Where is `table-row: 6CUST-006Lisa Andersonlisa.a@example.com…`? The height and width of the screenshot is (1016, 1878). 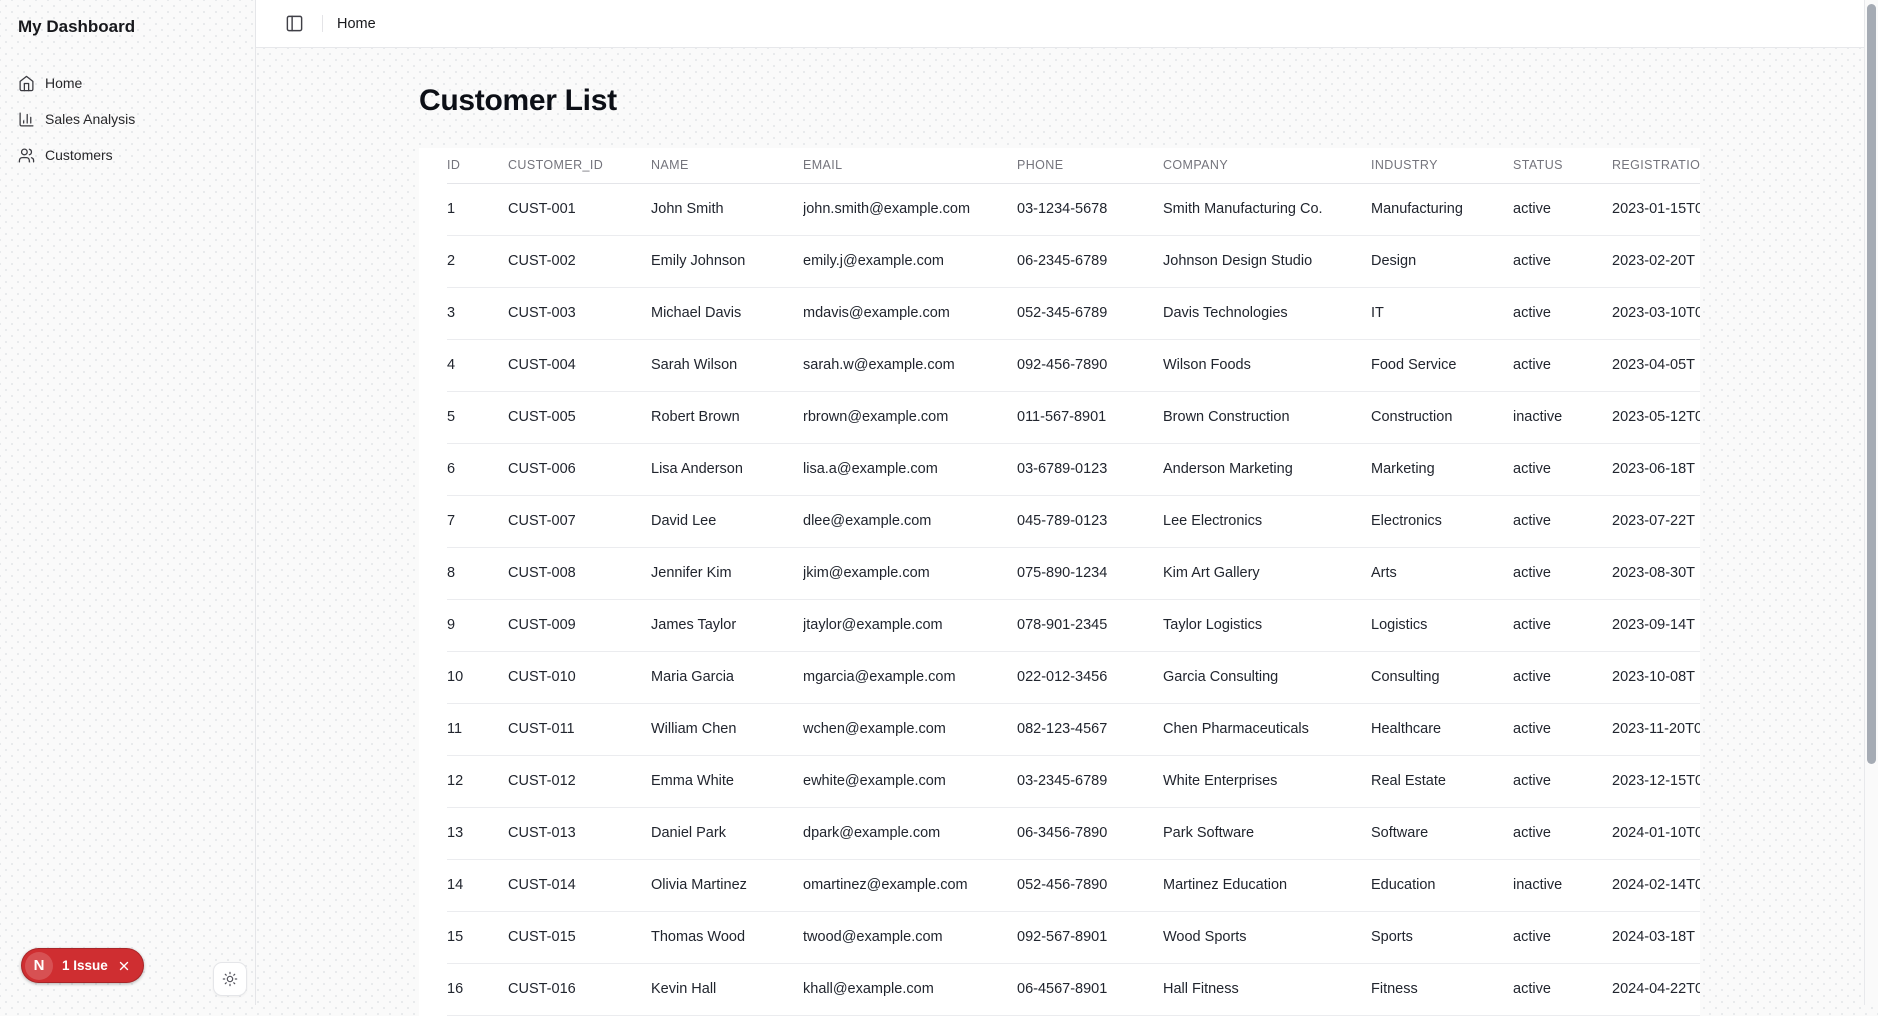
table-row: 6CUST-006Lisa Andersonlisa.a@example.com… is located at coordinates (1073, 469).